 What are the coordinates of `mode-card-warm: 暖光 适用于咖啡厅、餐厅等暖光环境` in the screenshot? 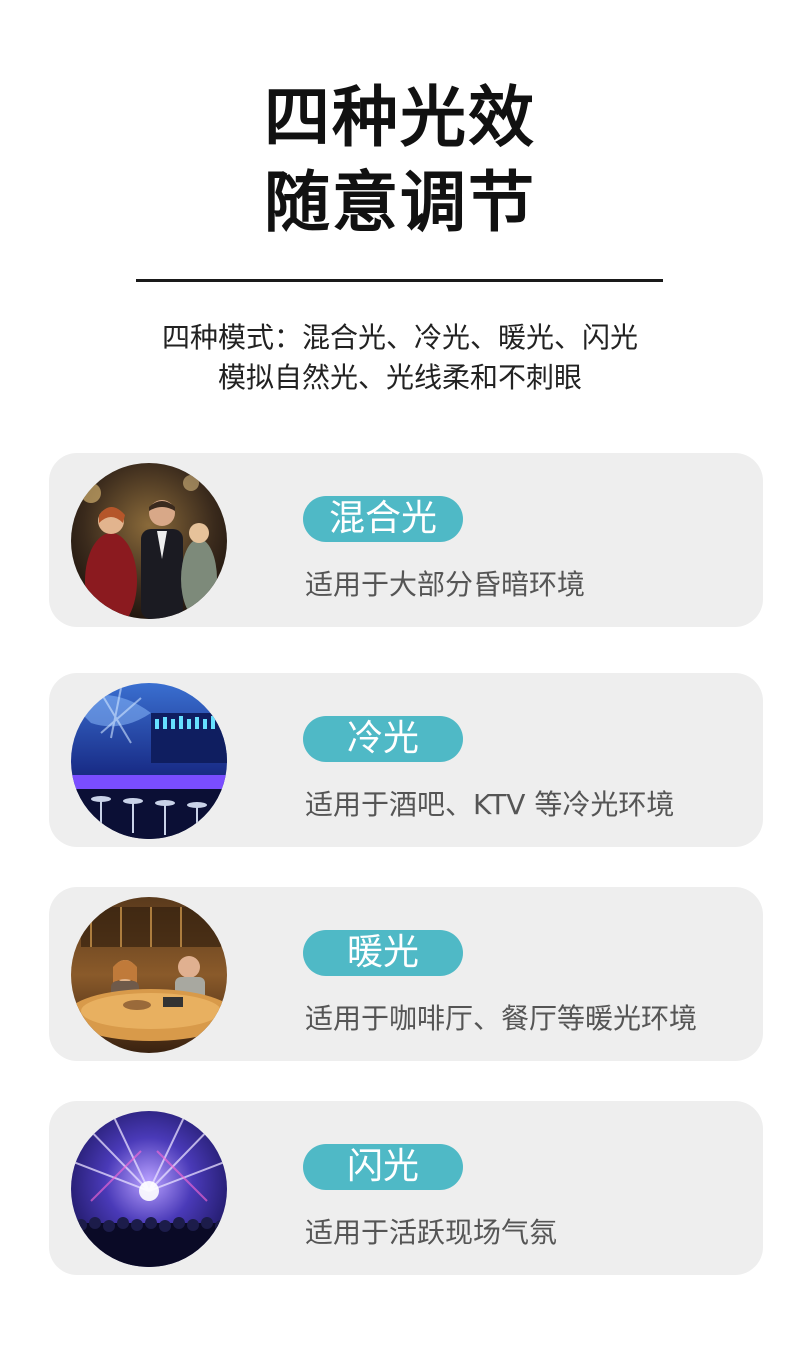 It's located at (406, 974).